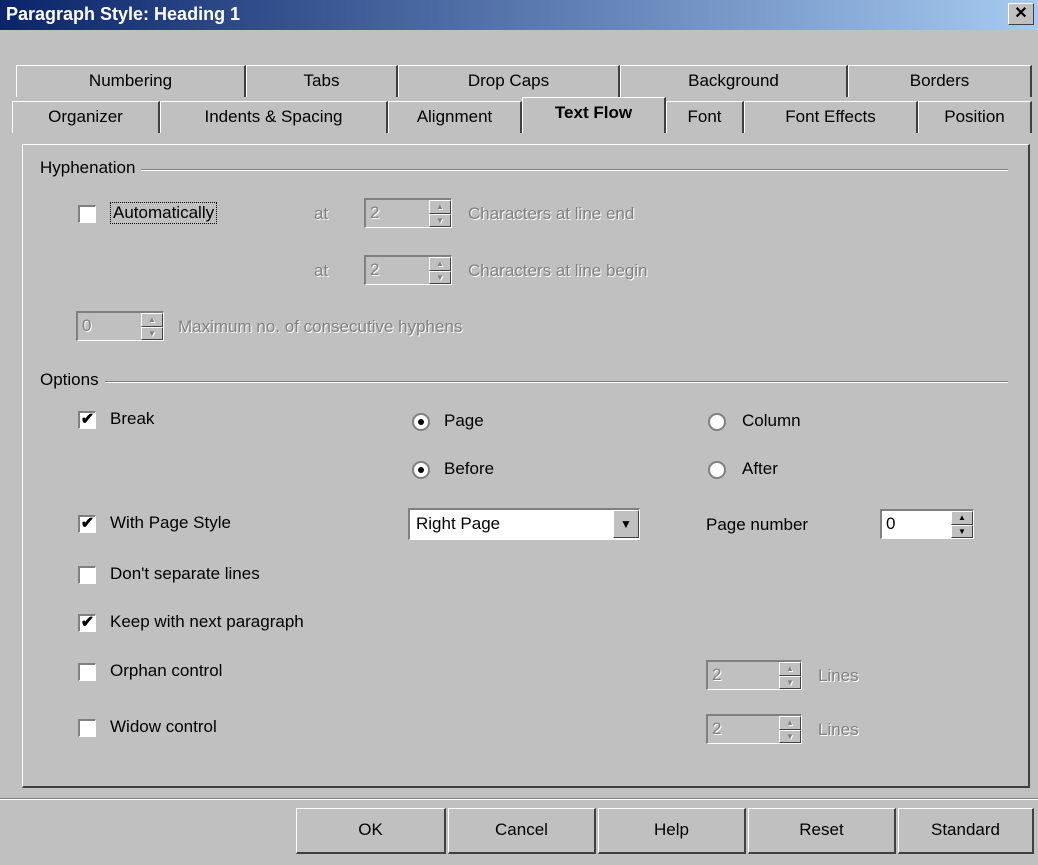 The image size is (1038, 865). I want to click on widow-lines-spinner: 2 ▲ ▼, so click(754, 729).